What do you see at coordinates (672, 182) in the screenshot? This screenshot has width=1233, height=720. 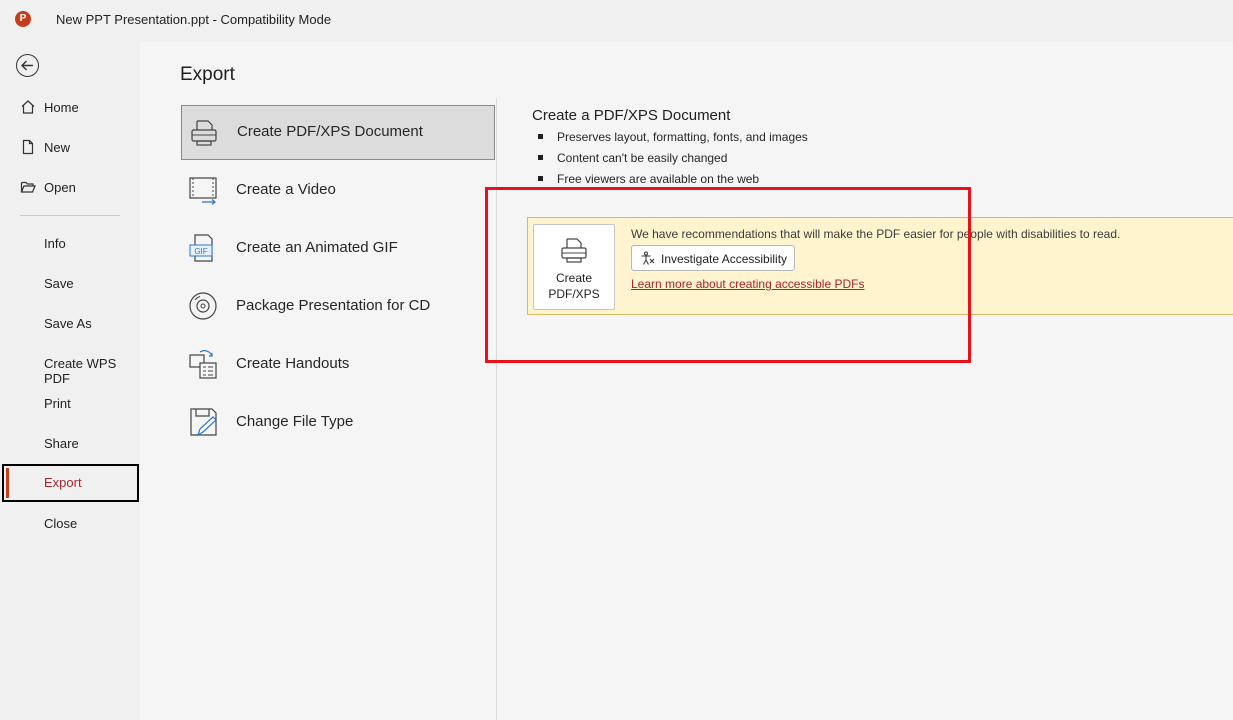 I see `bullet-item: Free viewers are available on the web` at bounding box center [672, 182].